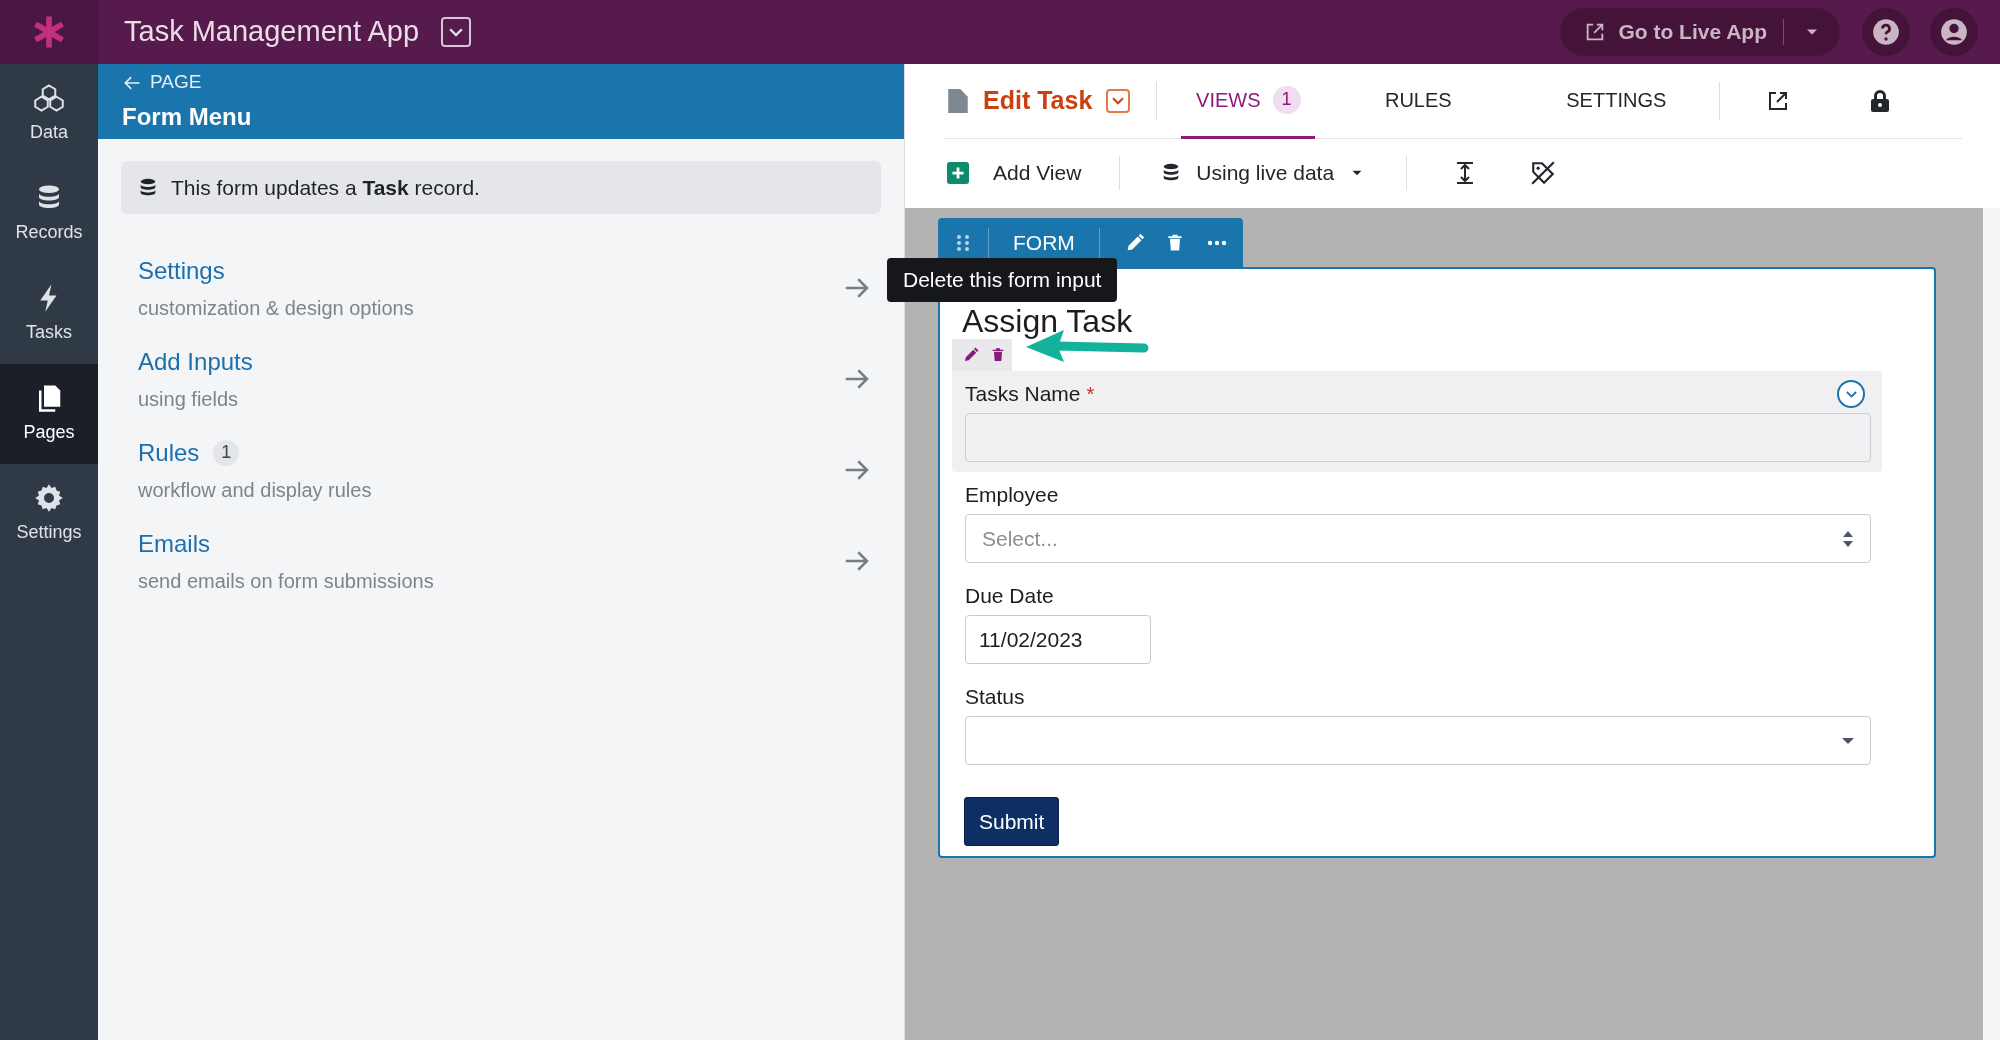 The image size is (2000, 1040). I want to click on tab: RULES, so click(1418, 101).